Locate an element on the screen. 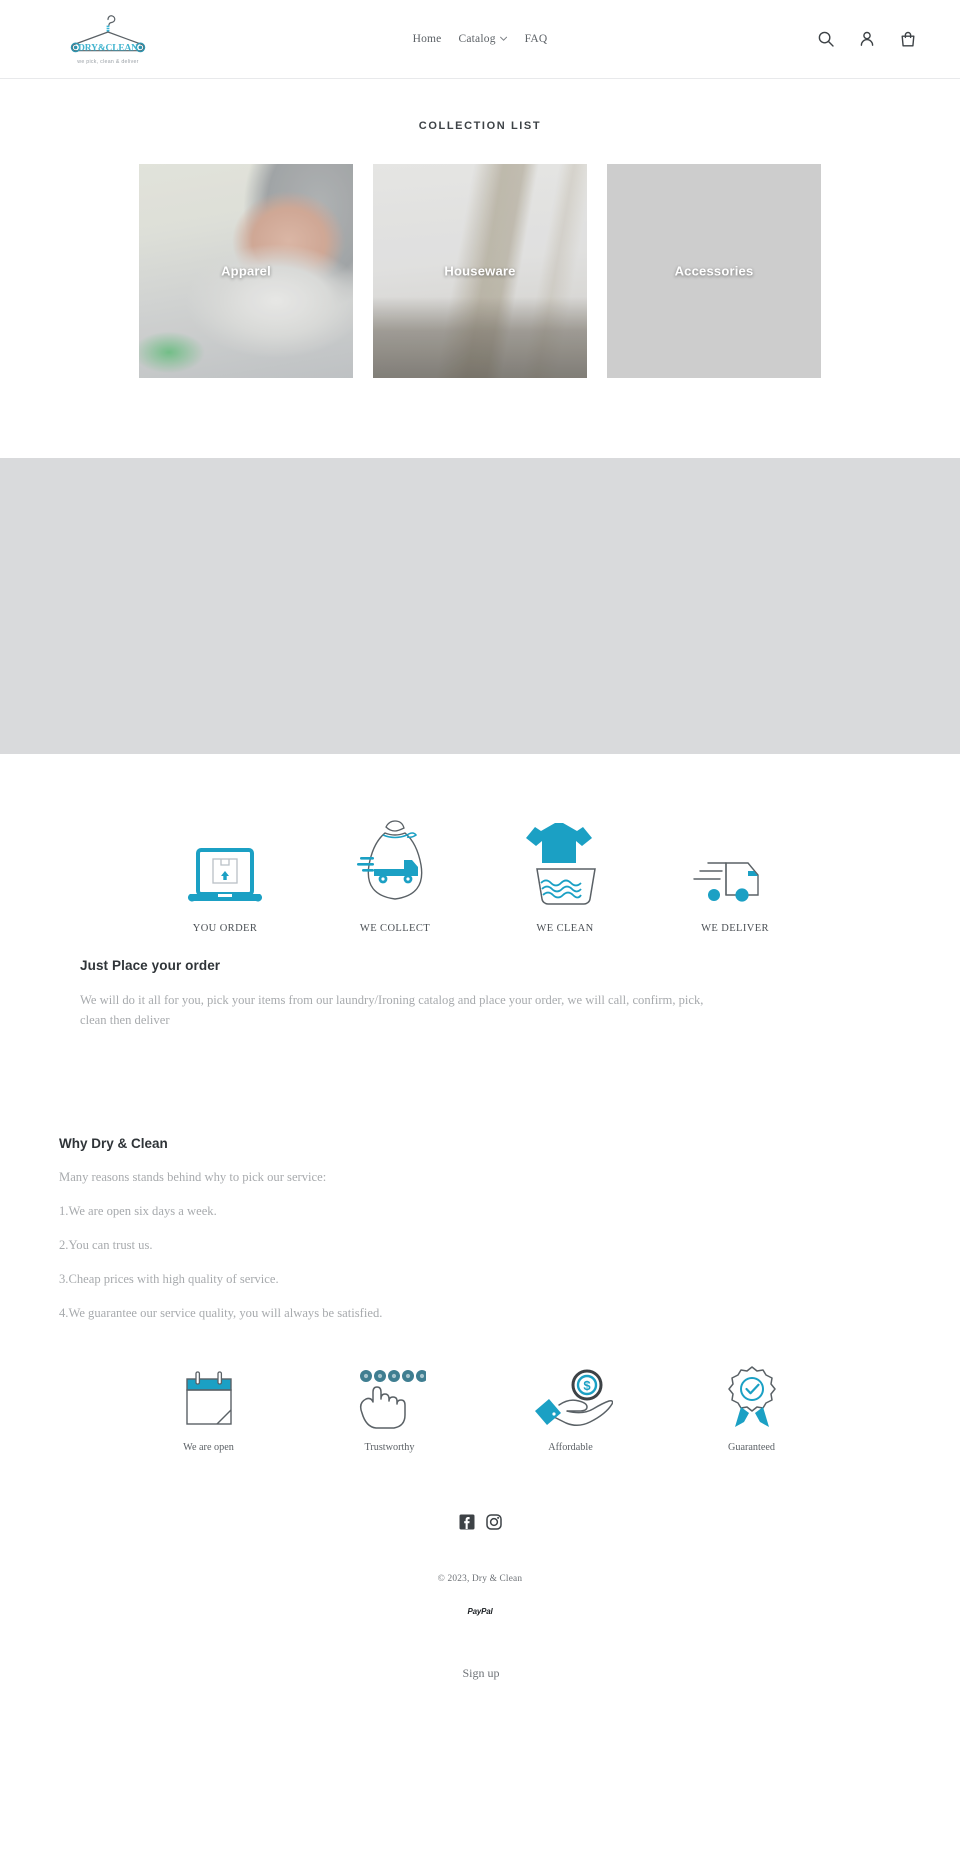 The width and height of the screenshot is (960, 1875). payment-methods: PayPal is located at coordinates (480, 1611).